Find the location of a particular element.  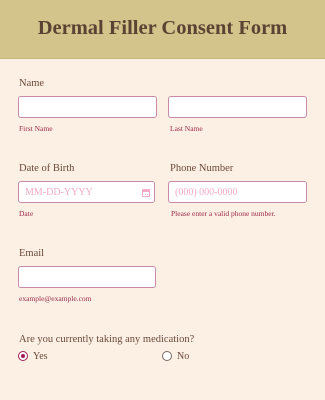

medication-no-radio is located at coordinates (167, 356).